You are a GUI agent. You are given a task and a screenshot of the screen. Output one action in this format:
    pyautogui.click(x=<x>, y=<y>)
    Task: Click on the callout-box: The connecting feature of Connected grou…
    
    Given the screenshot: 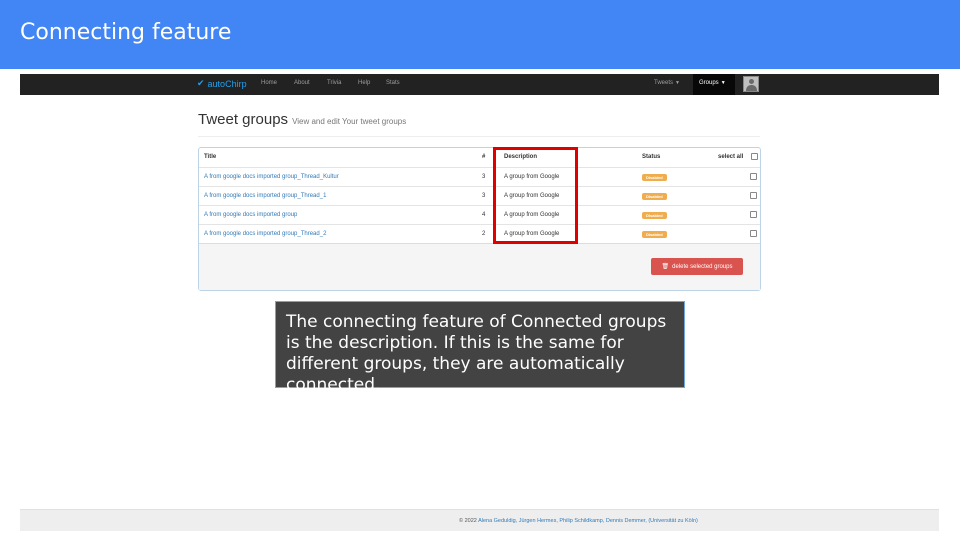 What is the action you would take?
    pyautogui.click(x=480, y=348)
    